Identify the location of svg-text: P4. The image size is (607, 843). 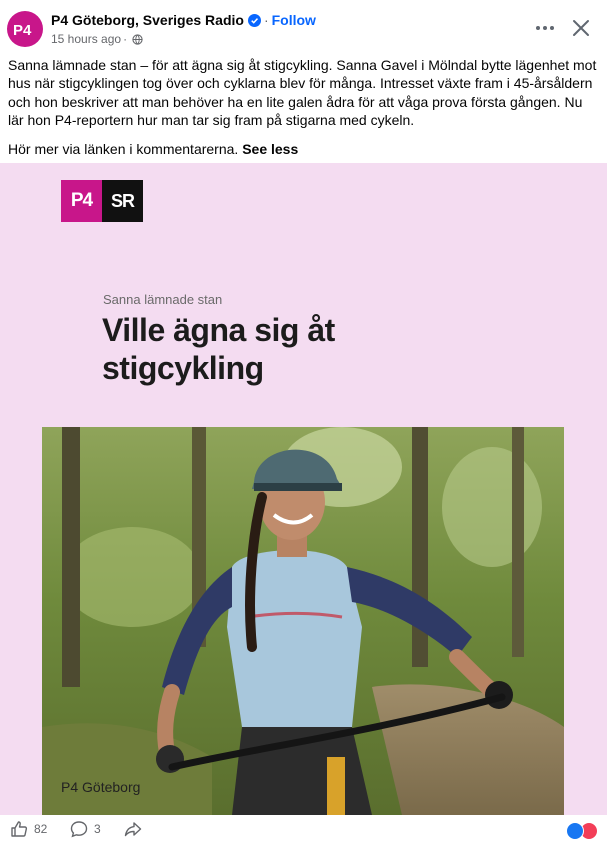
(22, 29).